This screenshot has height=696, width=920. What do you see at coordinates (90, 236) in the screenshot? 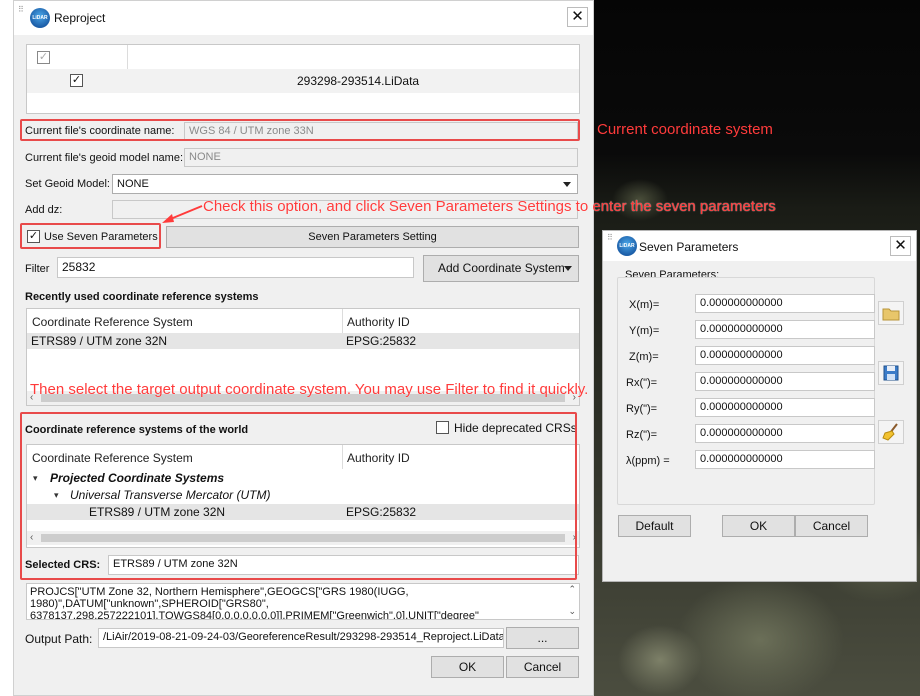
I see `highlight-use-seven` at bounding box center [90, 236].